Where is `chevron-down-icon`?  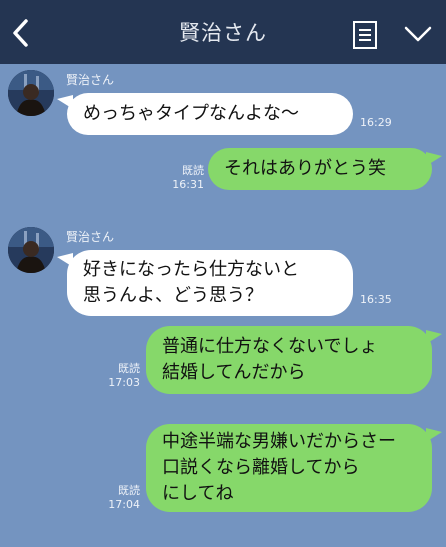
chevron-down-icon is located at coordinates (418, 34).